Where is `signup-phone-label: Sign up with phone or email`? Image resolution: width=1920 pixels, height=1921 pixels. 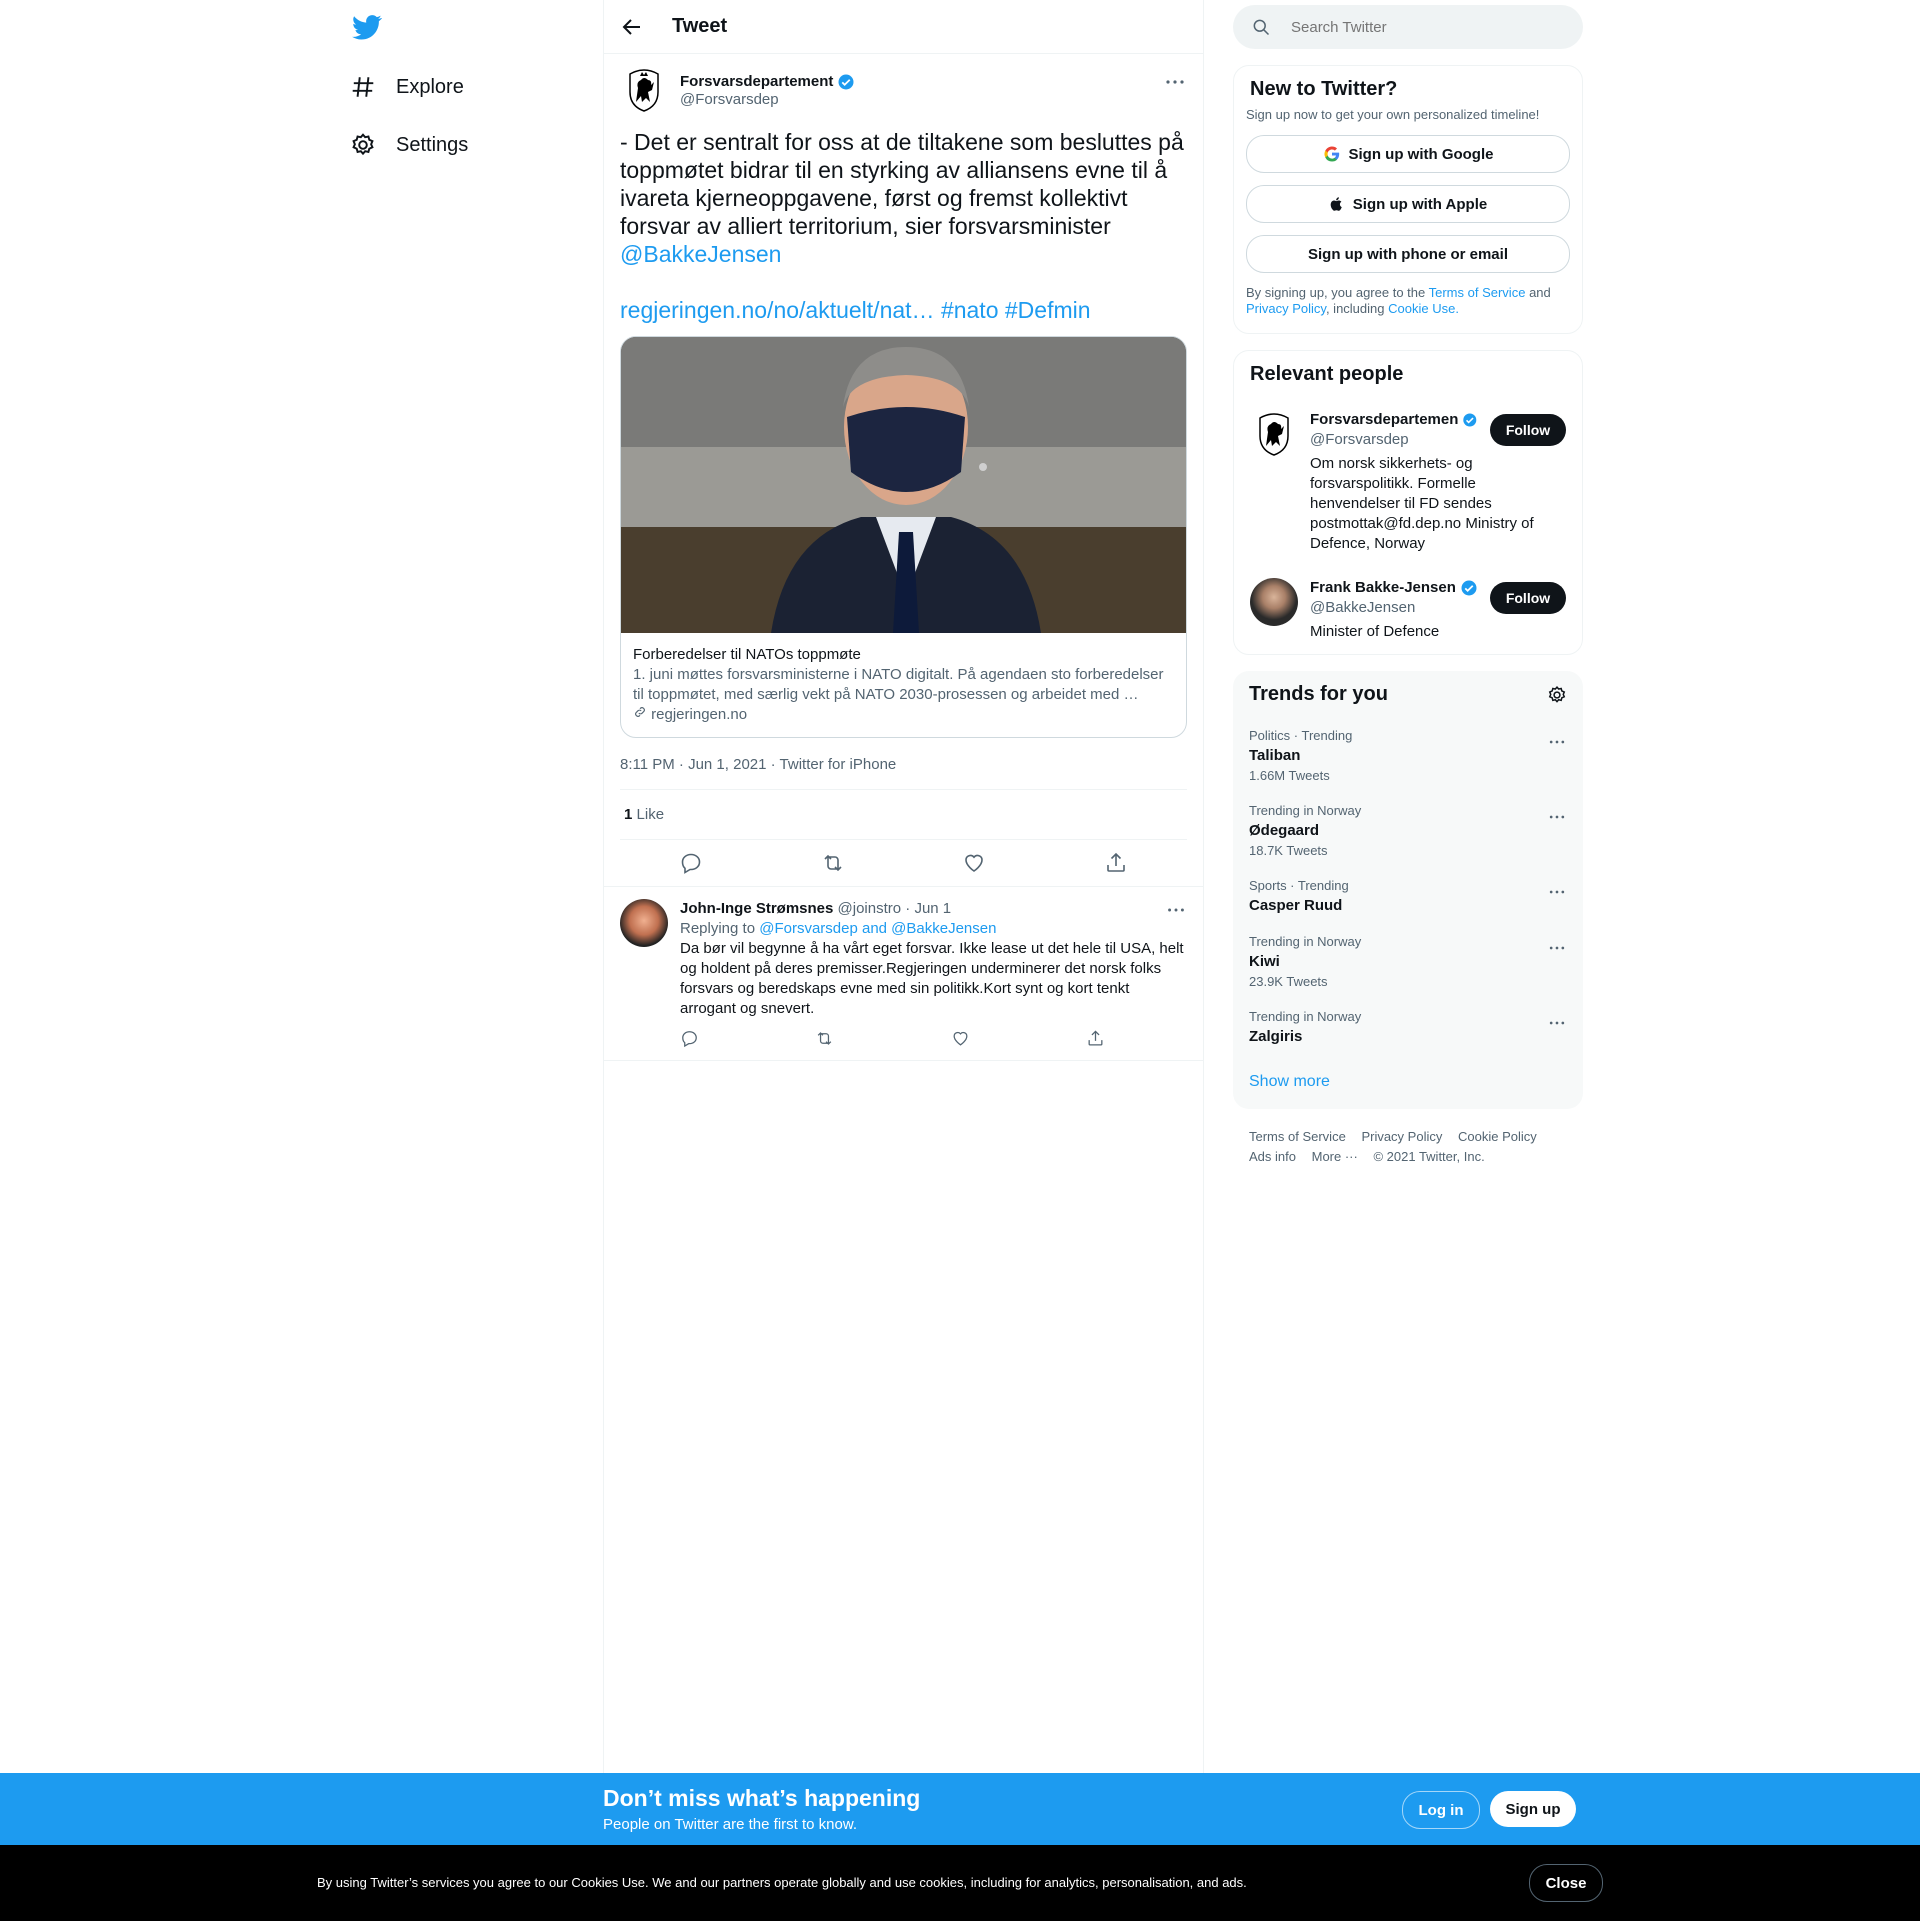 signup-phone-label: Sign up with phone or email is located at coordinates (1407, 254).